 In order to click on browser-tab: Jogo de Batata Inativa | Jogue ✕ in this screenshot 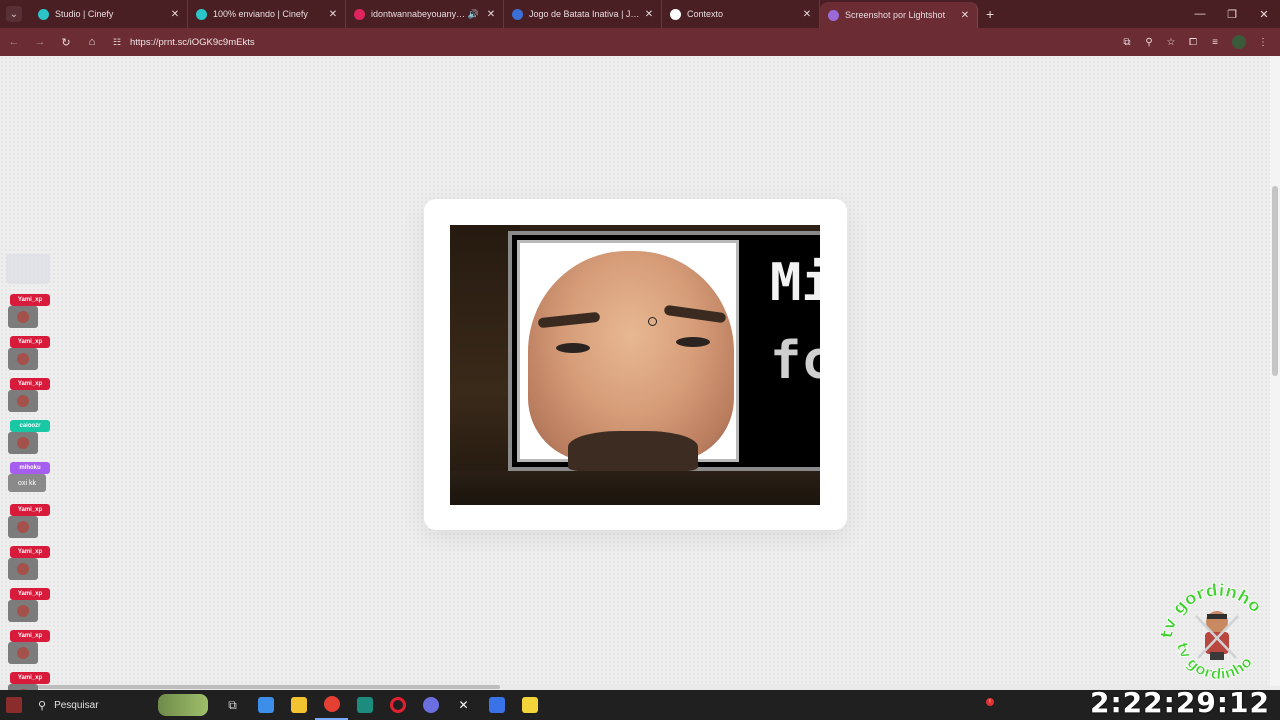, I will do `click(583, 14)`.